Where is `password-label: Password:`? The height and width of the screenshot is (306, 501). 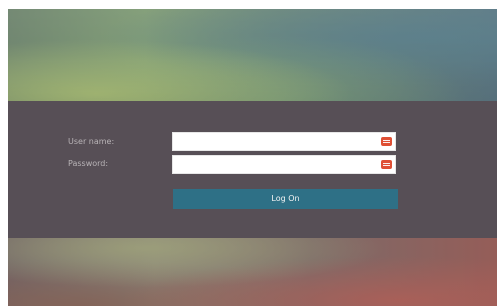 password-label: Password: is located at coordinates (88, 163).